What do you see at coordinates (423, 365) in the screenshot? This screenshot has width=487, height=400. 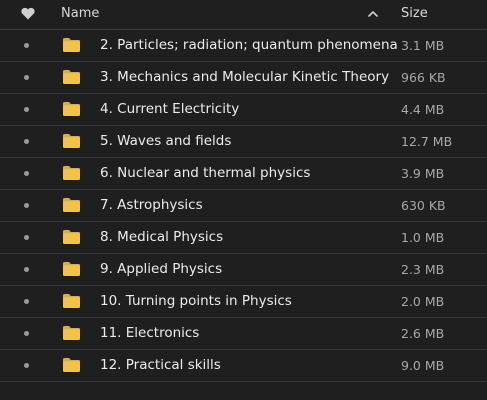 I see `file-size: 9.0 MB` at bounding box center [423, 365].